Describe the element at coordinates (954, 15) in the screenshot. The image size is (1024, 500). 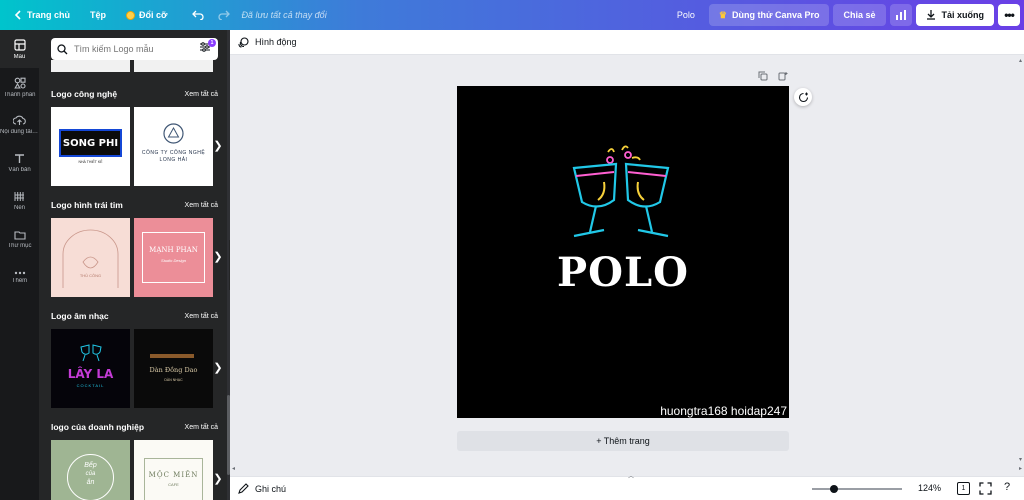
I see `download-button: Tải xuống` at that location.